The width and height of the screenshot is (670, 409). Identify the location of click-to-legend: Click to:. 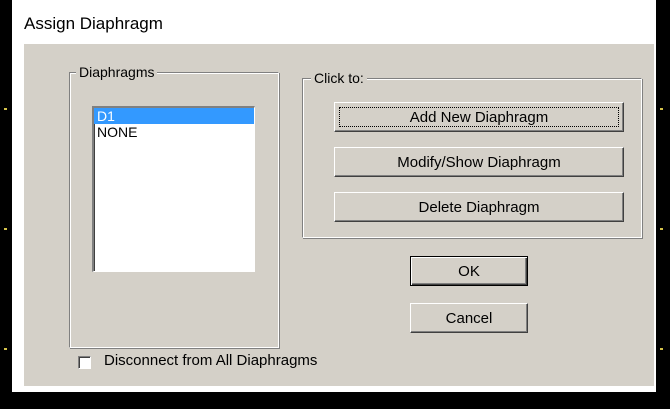
(339, 78).